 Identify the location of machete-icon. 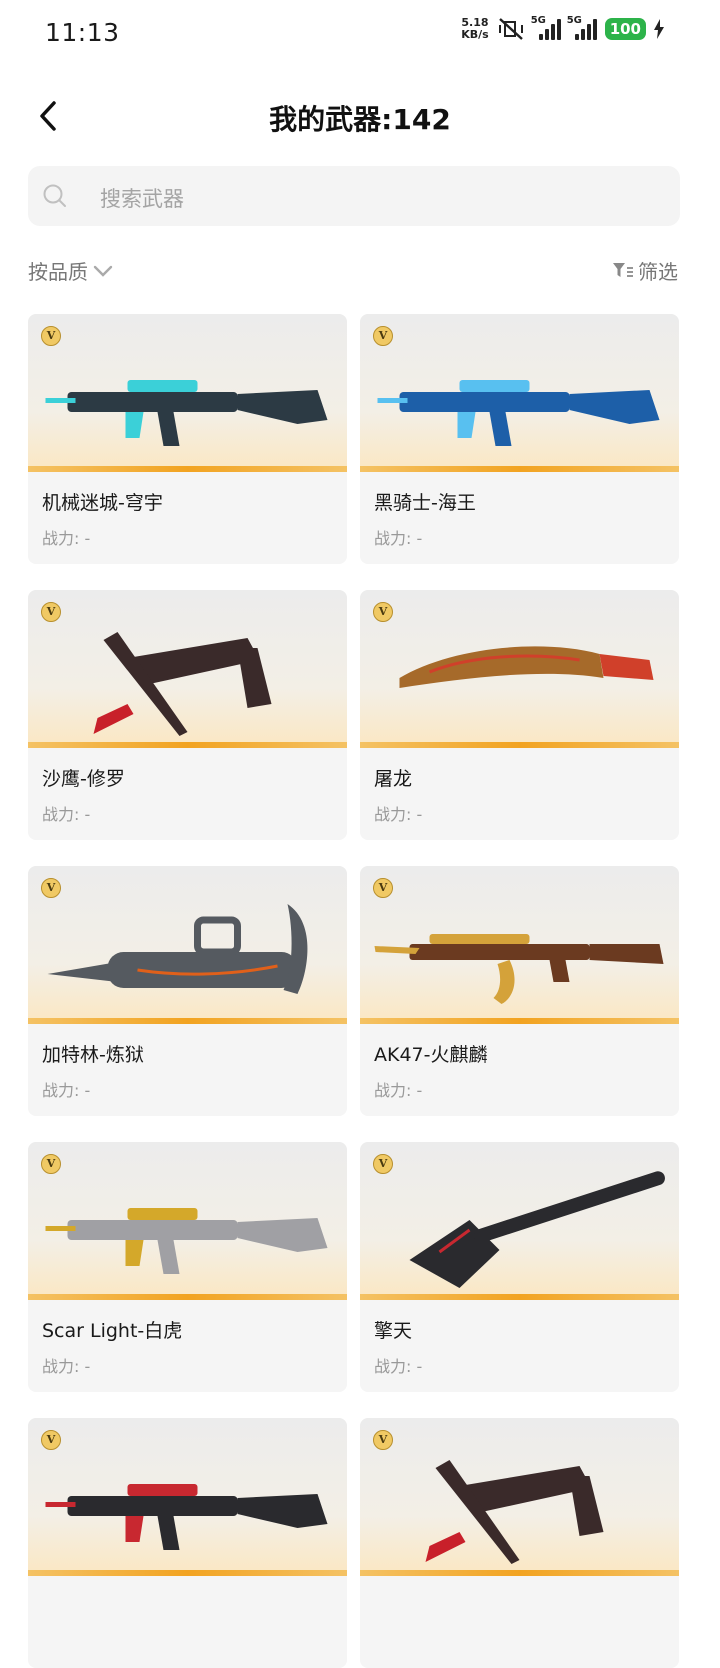
(526, 667).